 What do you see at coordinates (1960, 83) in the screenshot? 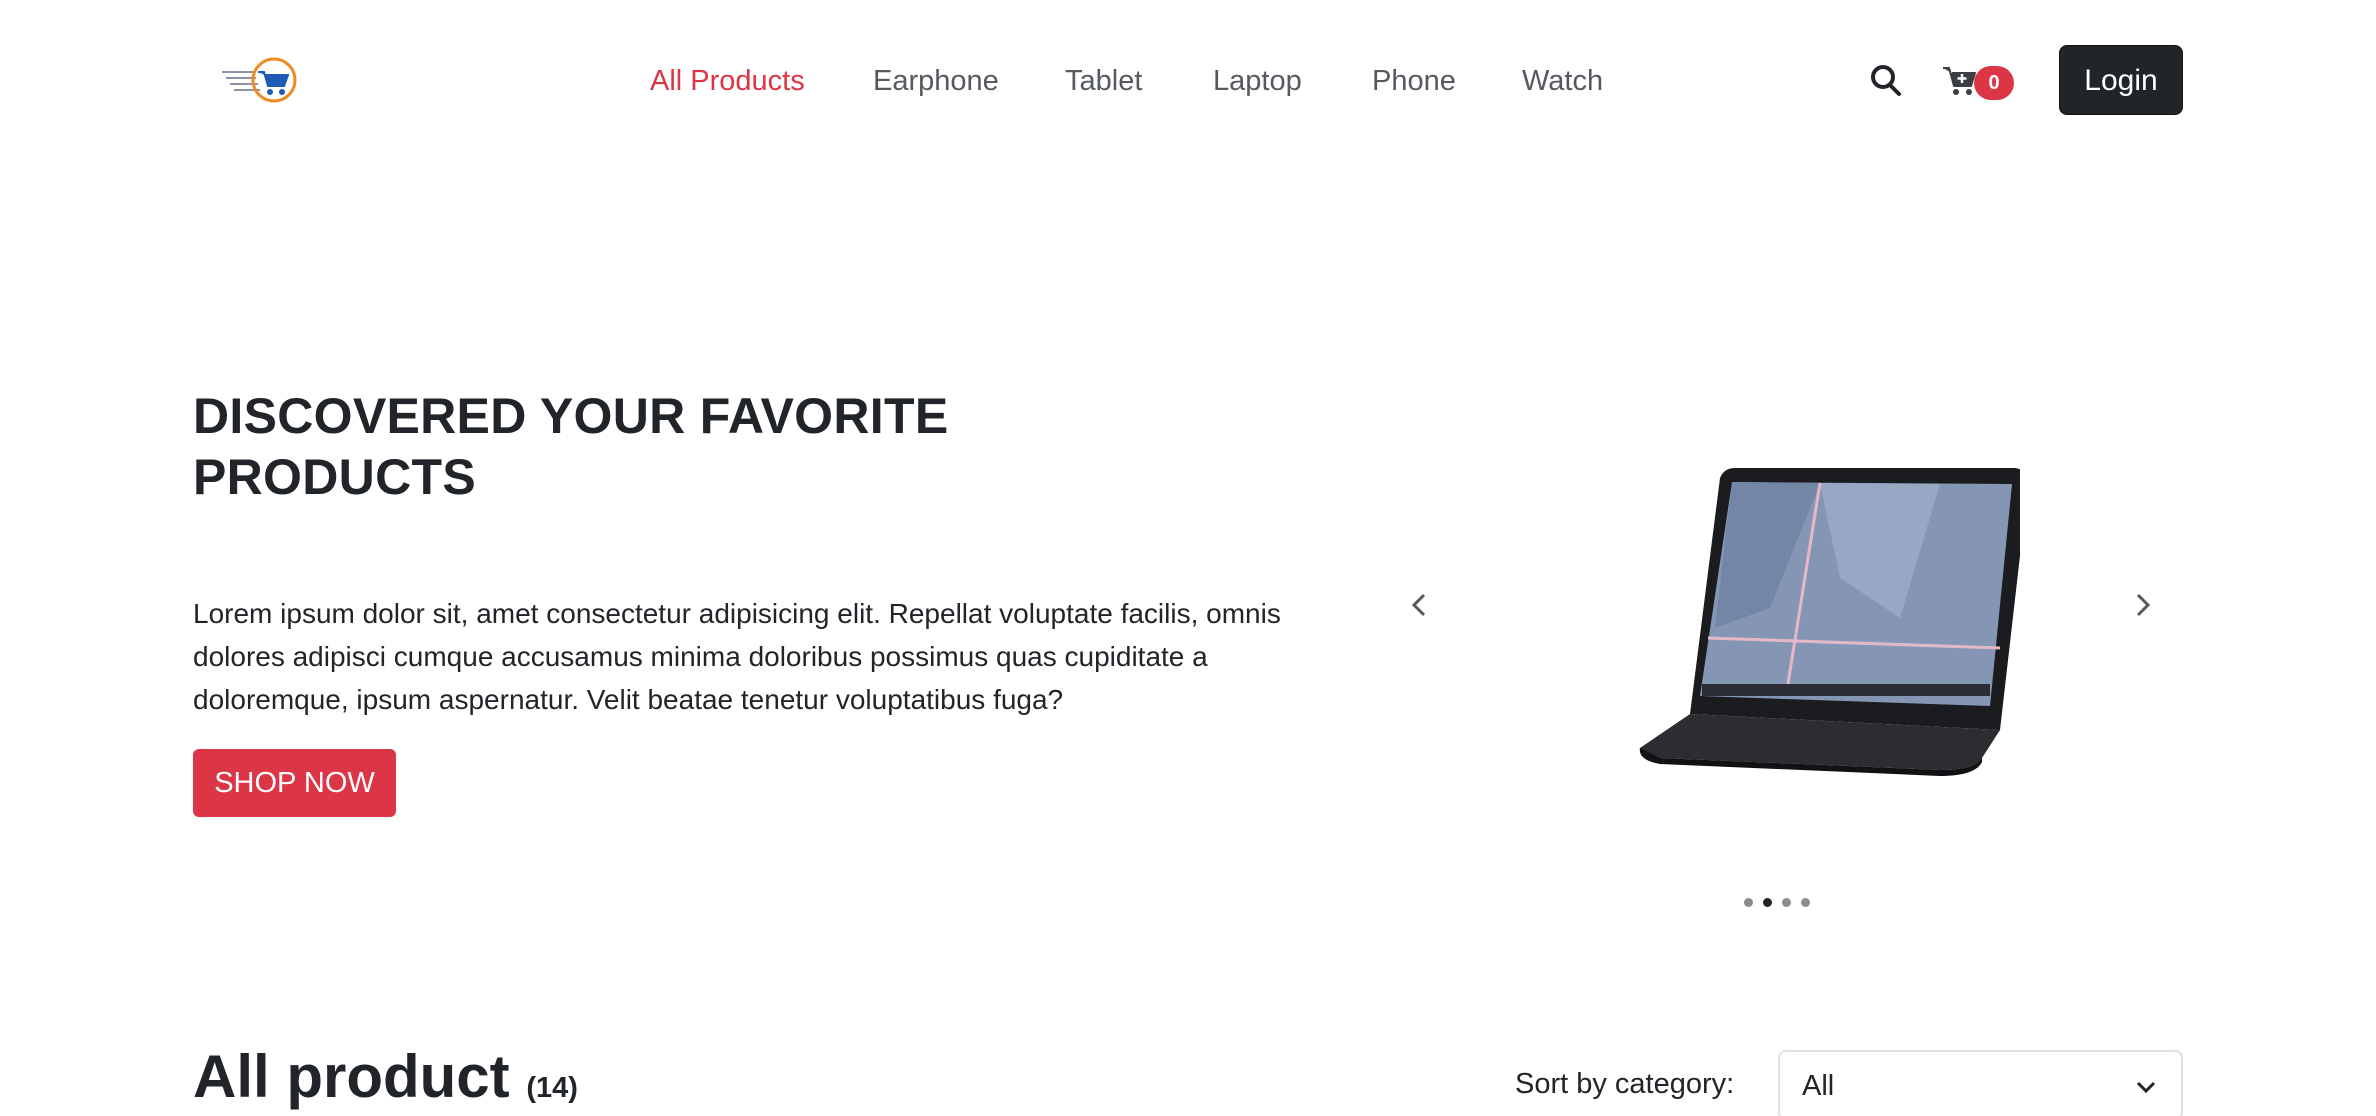
I see `cart-plus-icon` at bounding box center [1960, 83].